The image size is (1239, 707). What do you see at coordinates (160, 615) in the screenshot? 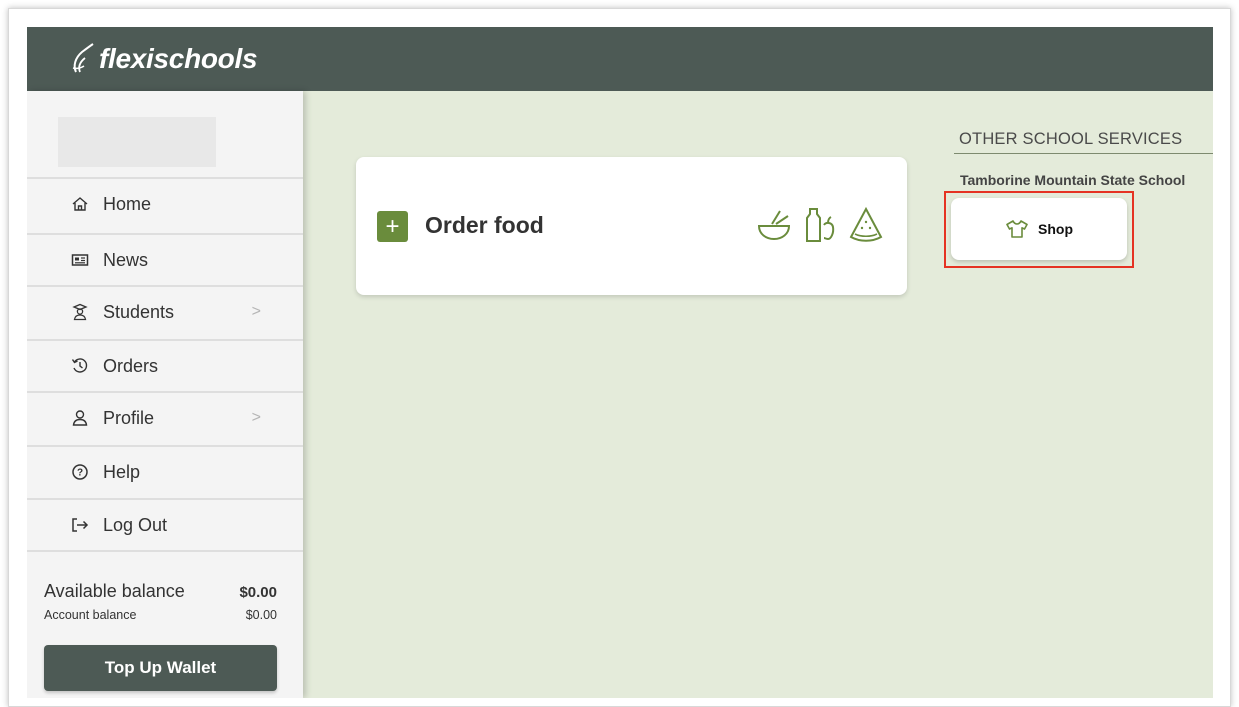
I see `account-balance-row: Account balance $0.00` at bounding box center [160, 615].